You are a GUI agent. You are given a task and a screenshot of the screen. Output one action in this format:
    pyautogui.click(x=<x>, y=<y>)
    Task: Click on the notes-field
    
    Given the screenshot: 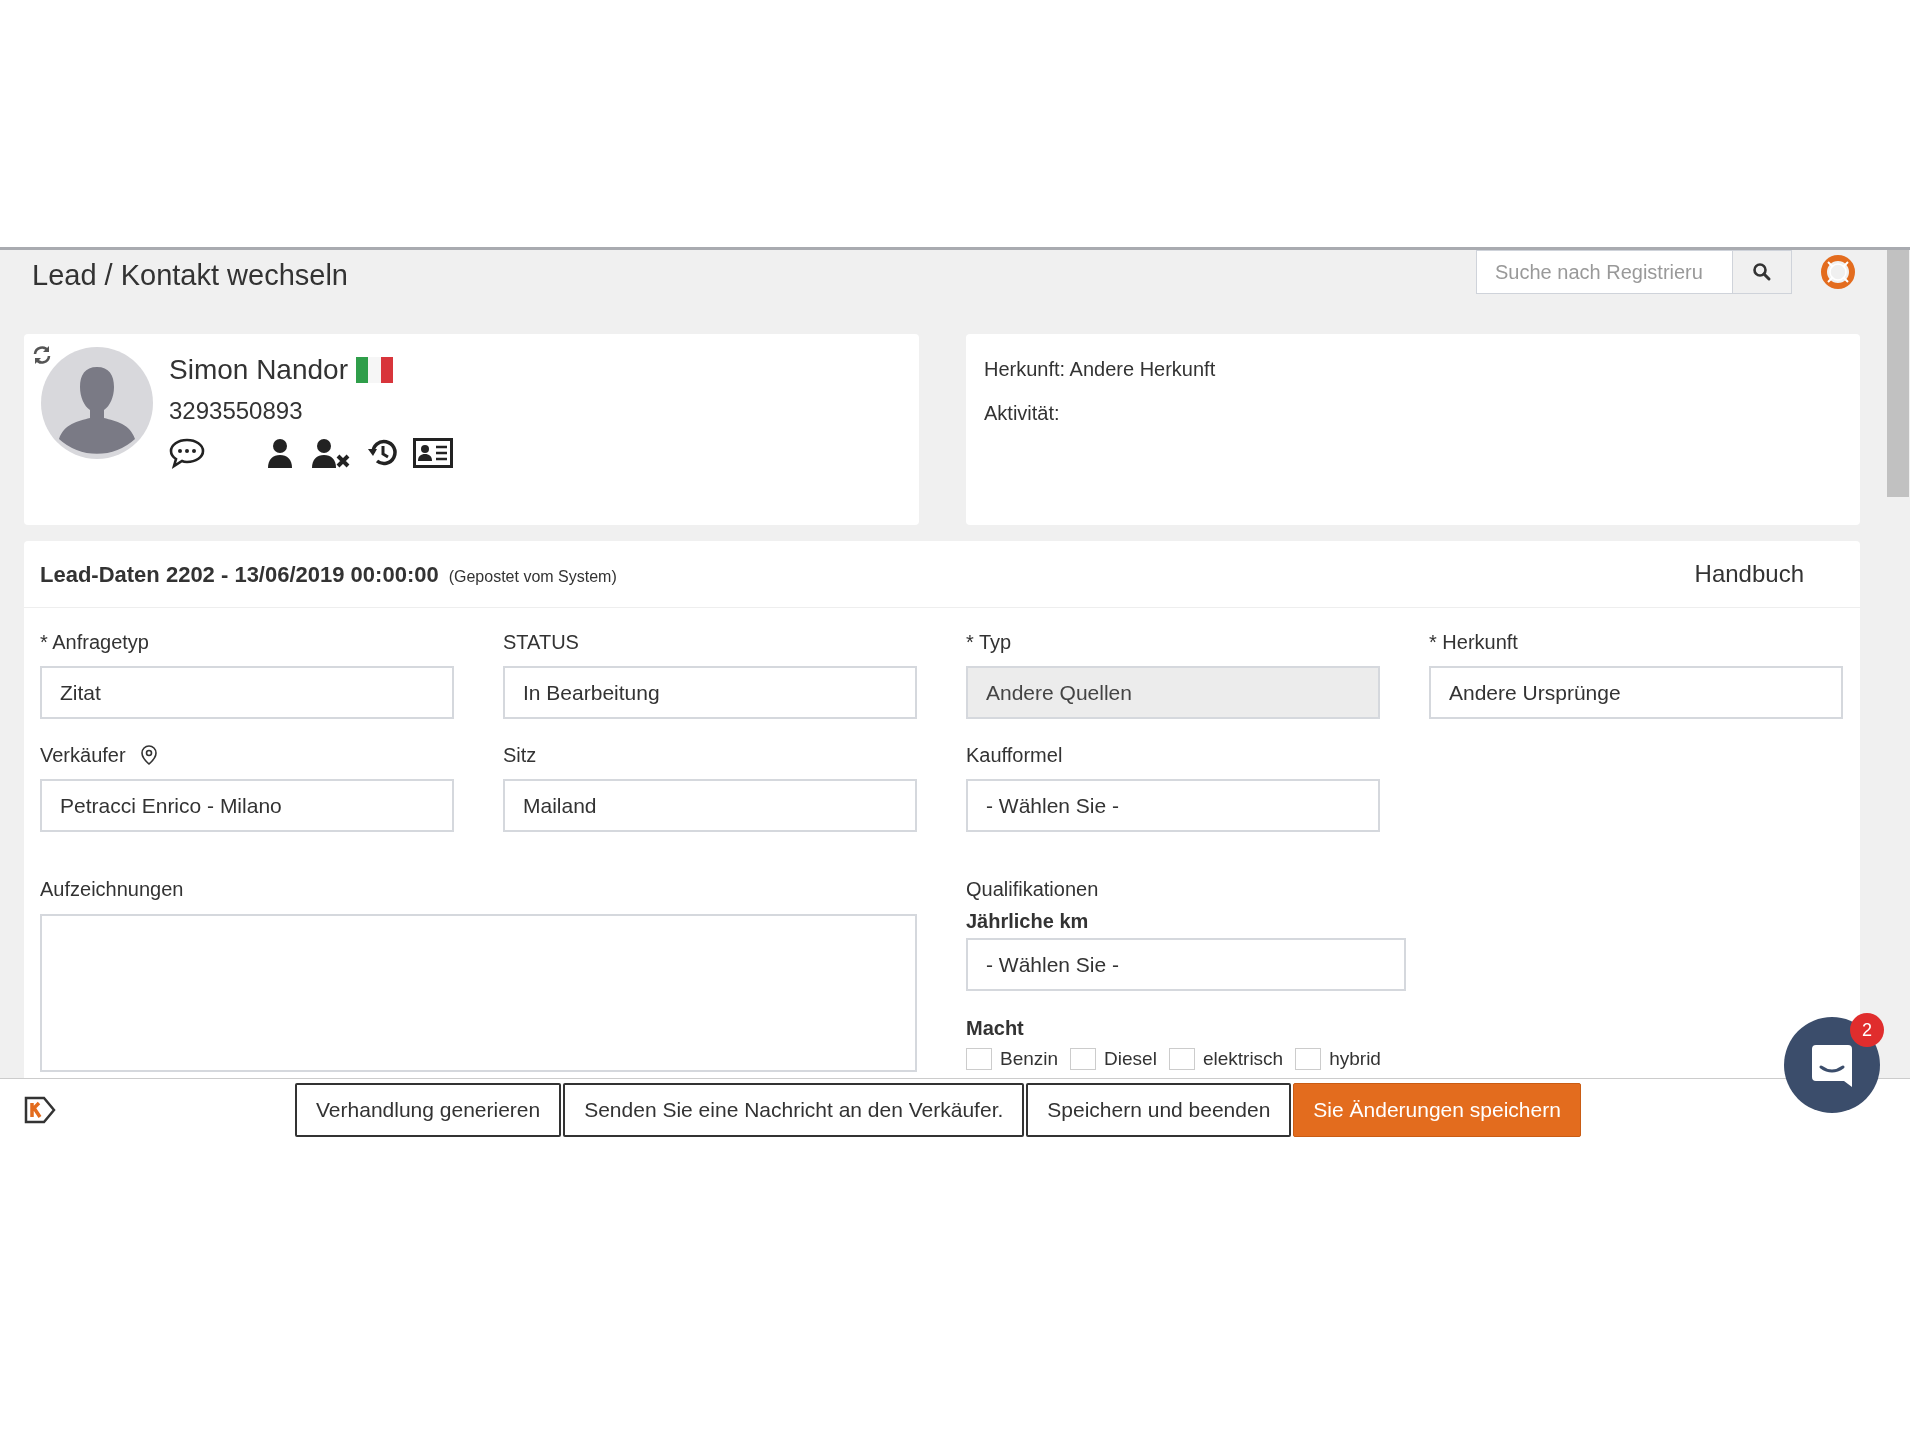 What is the action you would take?
    pyautogui.click(x=478, y=993)
    